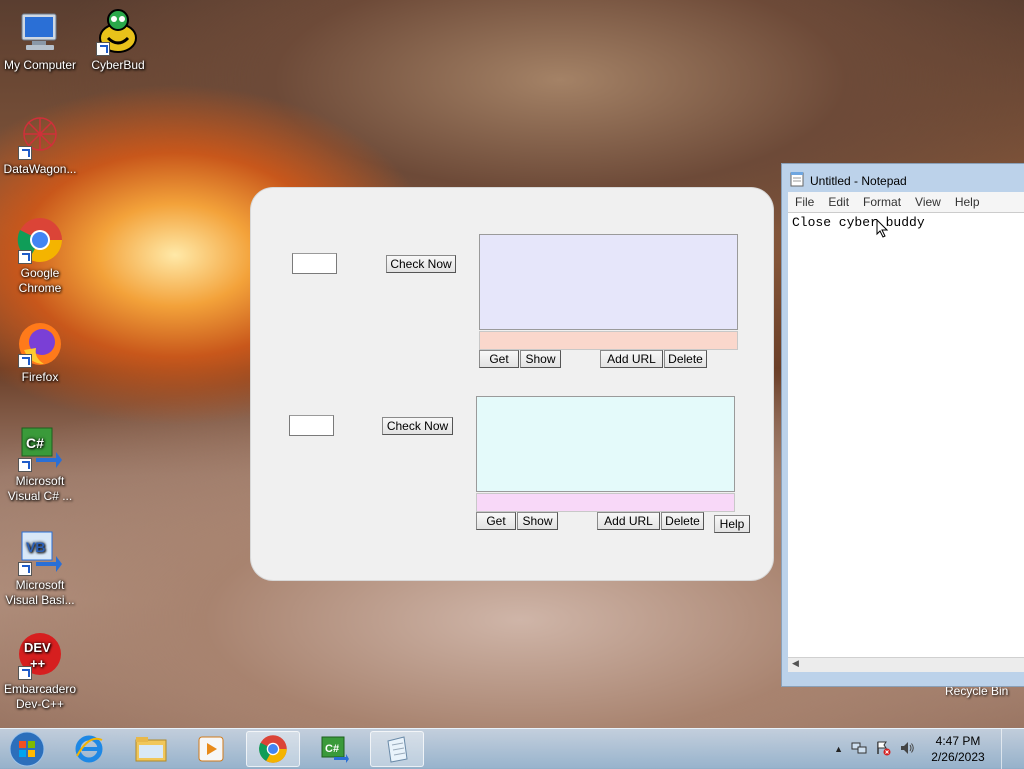 Image resolution: width=1024 pixels, height=769 pixels. What do you see at coordinates (37, 647) in the screenshot?
I see `svg-text: DEV` at bounding box center [37, 647].